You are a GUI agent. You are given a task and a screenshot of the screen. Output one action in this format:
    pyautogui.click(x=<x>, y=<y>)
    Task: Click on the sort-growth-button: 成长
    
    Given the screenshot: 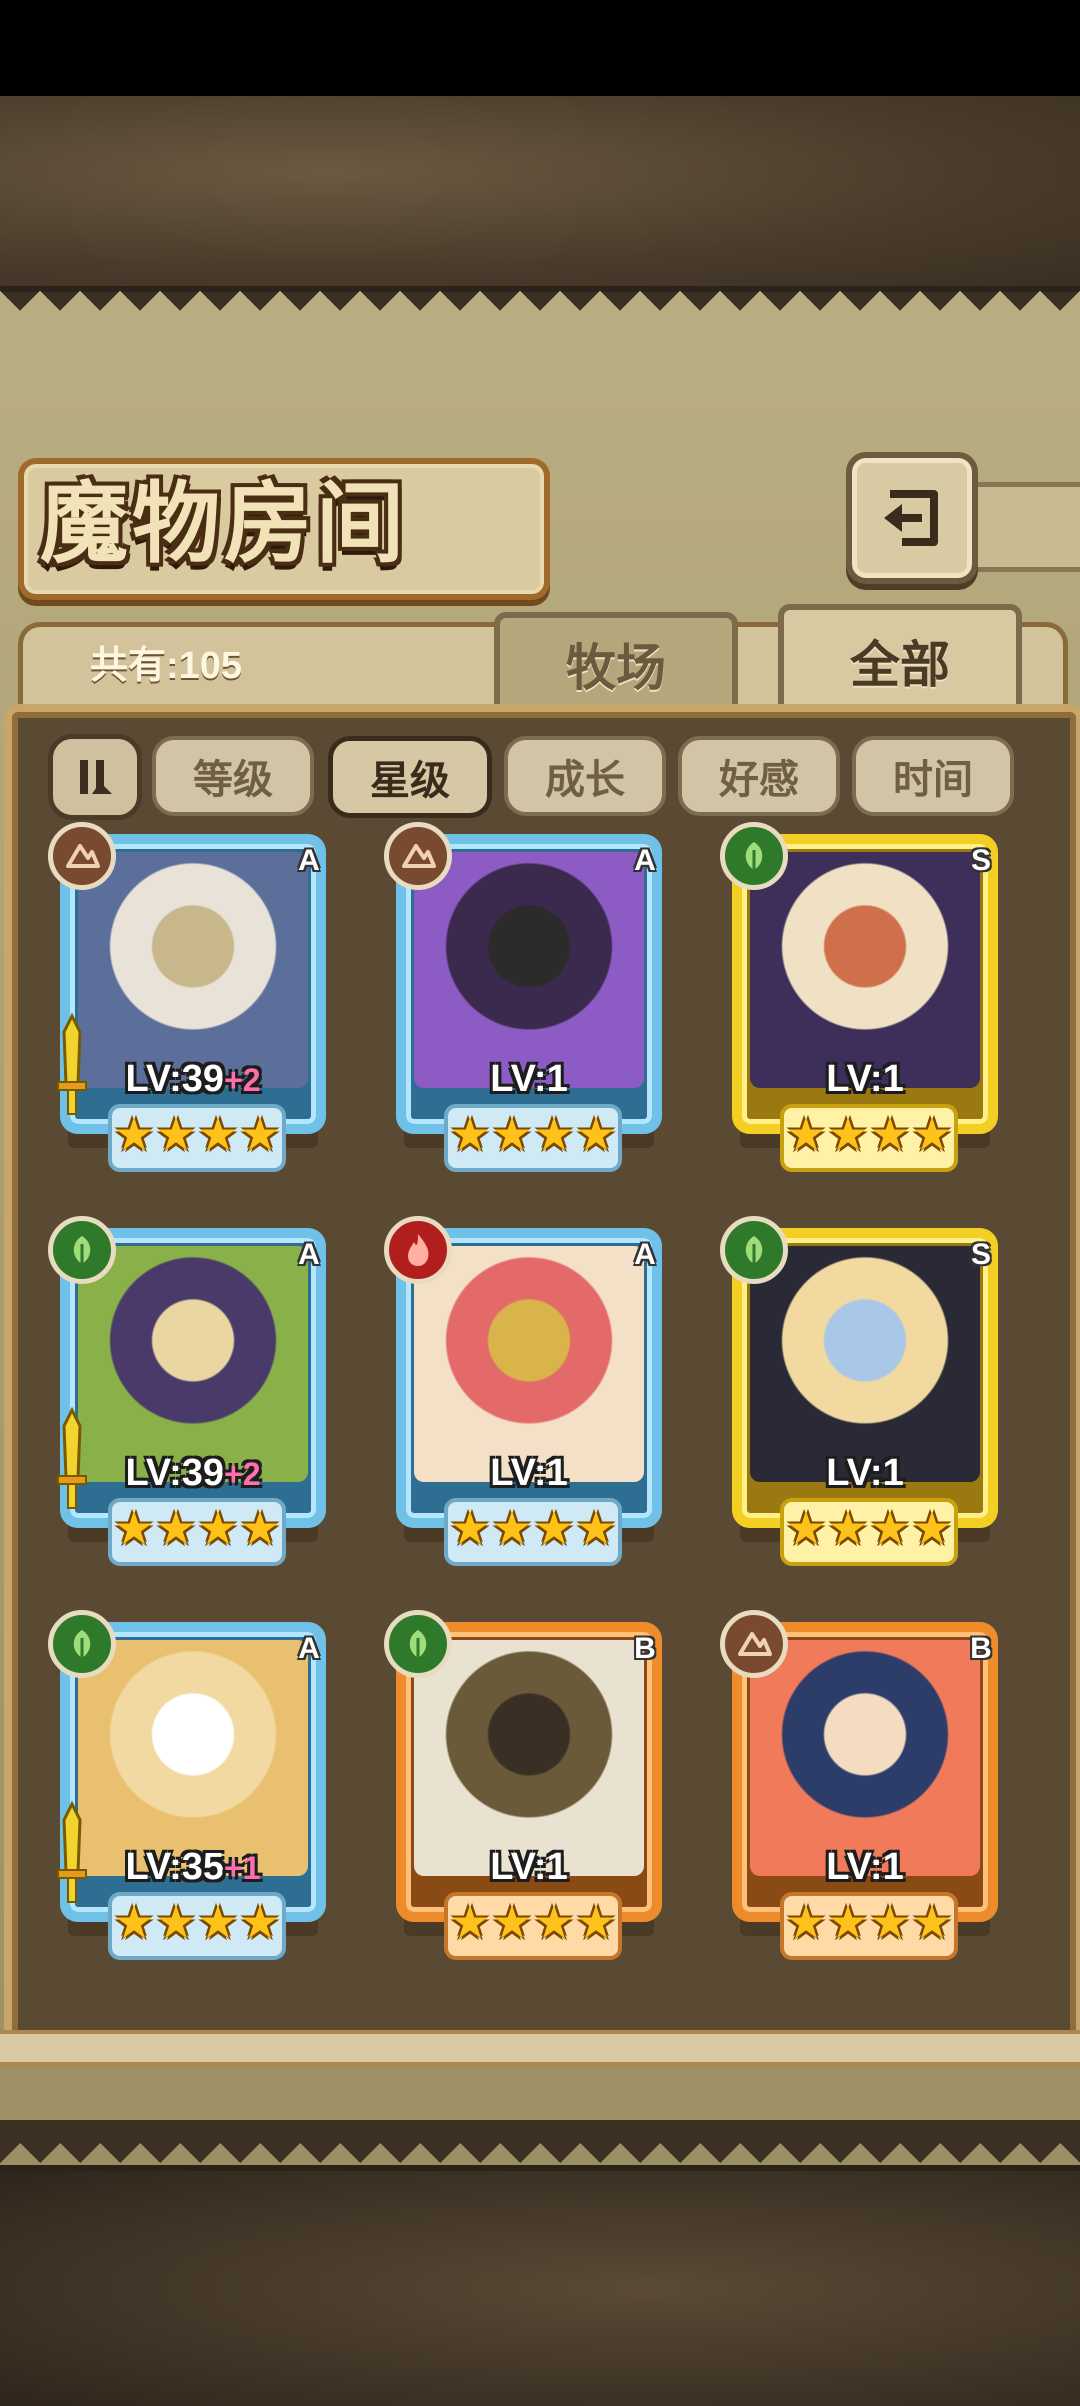 What is the action you would take?
    pyautogui.click(x=585, y=776)
    